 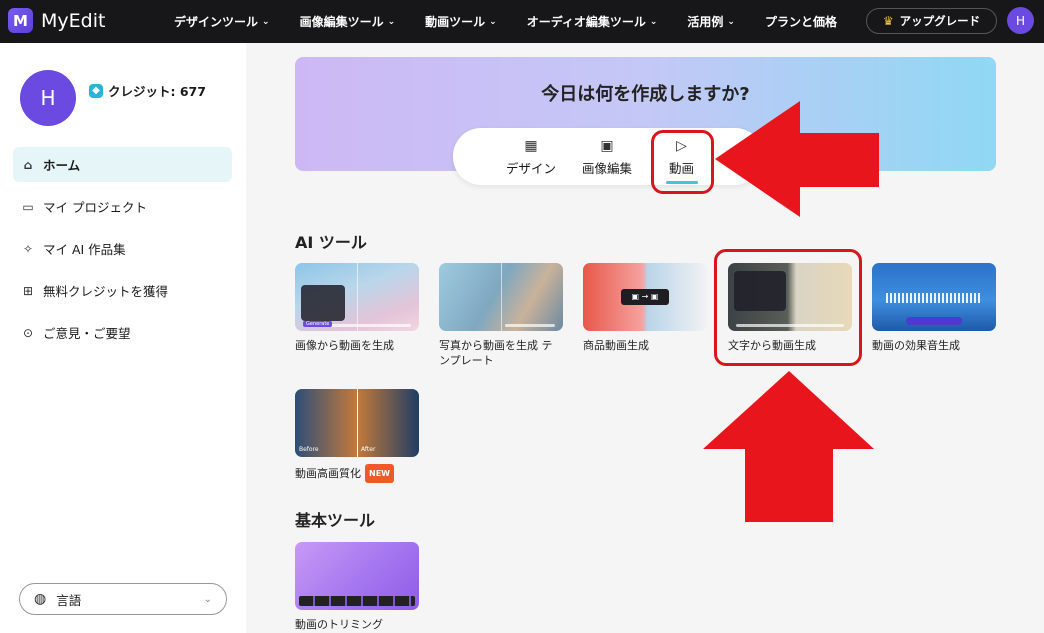 I want to click on sparkle-icon: ✧, so click(x=28, y=248).